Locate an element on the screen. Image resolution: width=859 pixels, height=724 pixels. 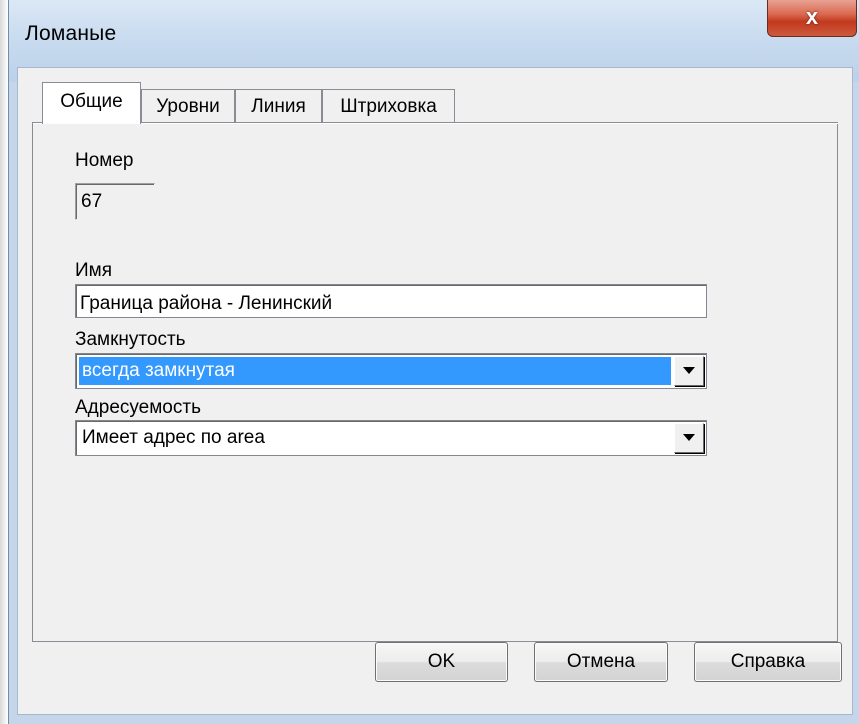
tab-line: Линия is located at coordinates (278, 105).